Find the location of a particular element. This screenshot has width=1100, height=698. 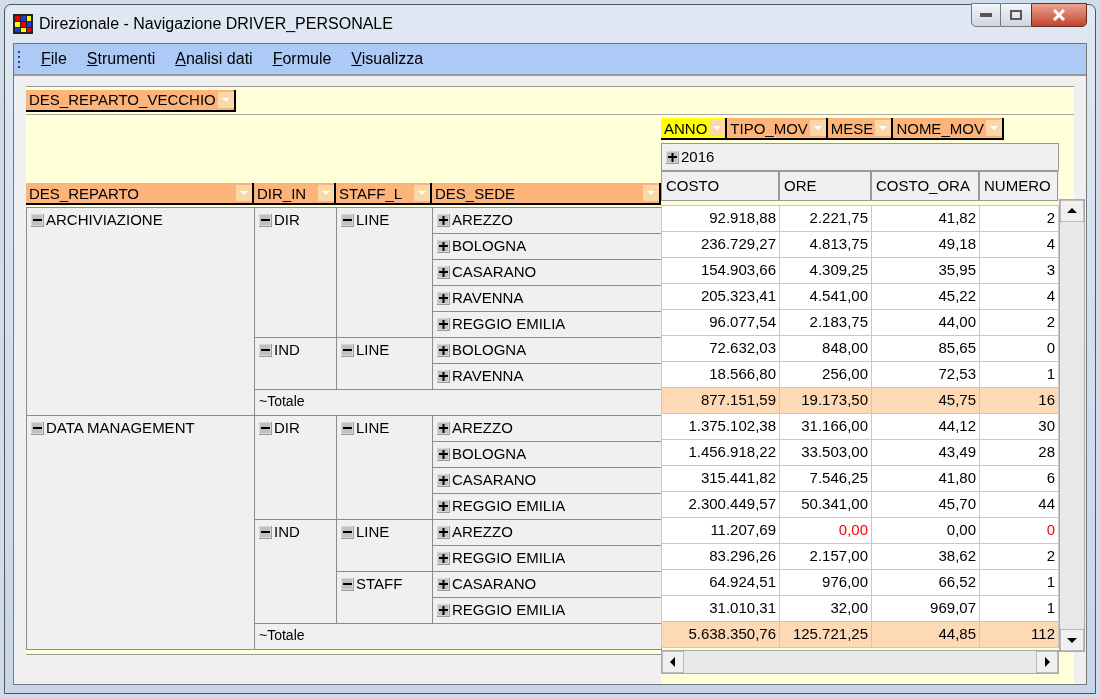

value-cell: 0,00 is located at coordinates (825, 530).